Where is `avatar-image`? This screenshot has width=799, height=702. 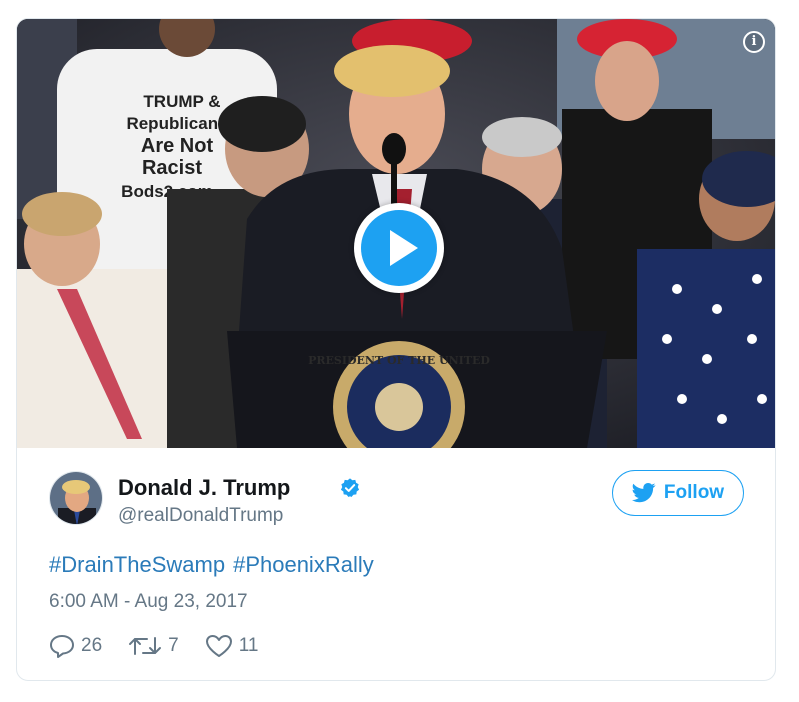
avatar-image is located at coordinates (76, 498).